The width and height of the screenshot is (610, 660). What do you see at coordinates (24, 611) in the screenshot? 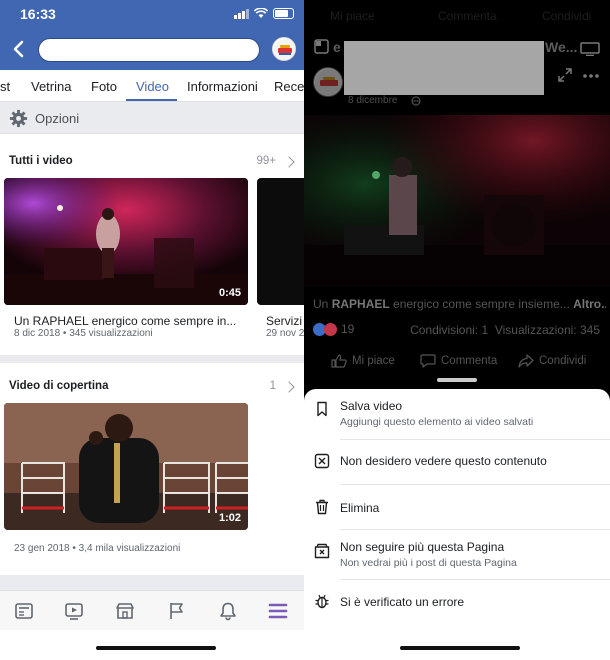
I see `news-feed-icon` at bounding box center [24, 611].